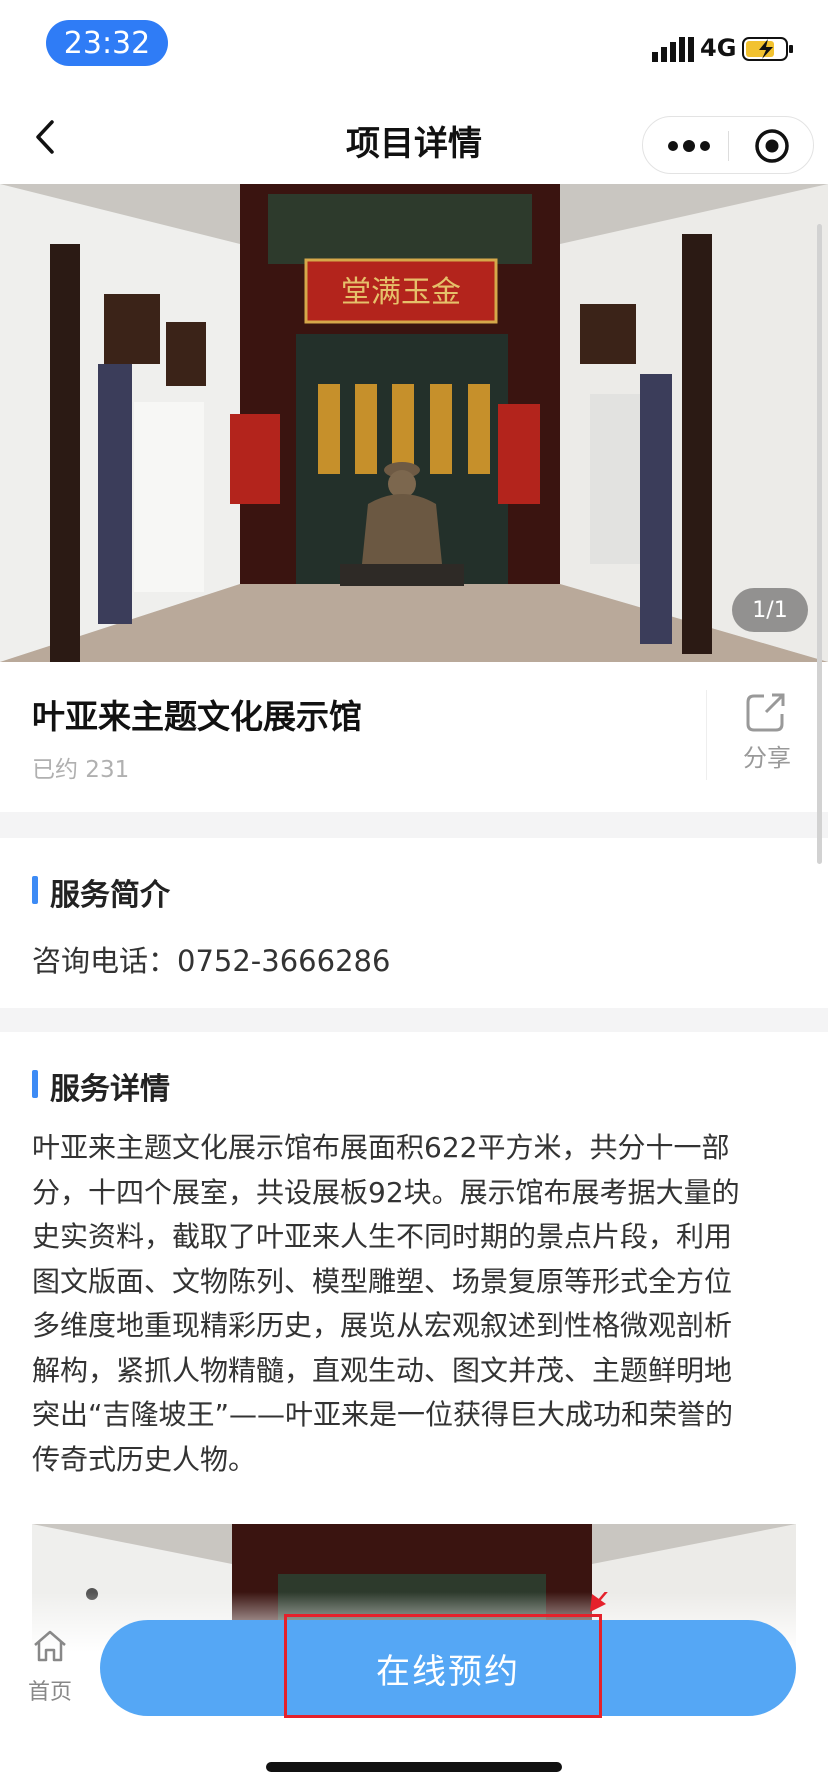 Image resolution: width=828 pixels, height=1792 pixels. I want to click on service-intro-section: 服务简介 咨询电话：0752-3666286, so click(414, 923).